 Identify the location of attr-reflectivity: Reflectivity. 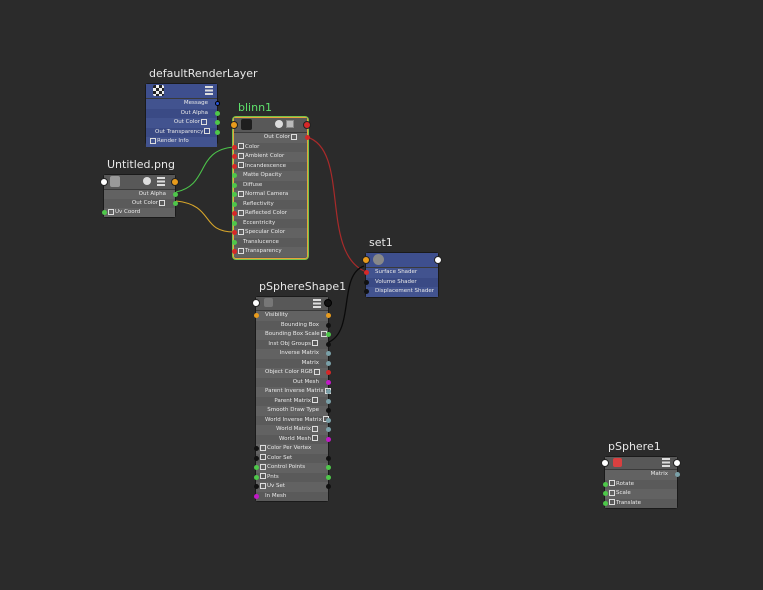
(269, 204).